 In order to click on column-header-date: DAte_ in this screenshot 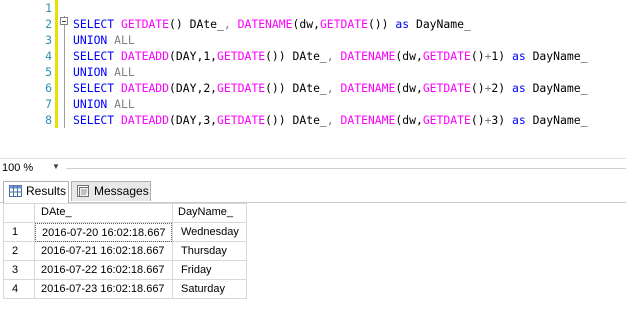, I will do `click(105, 212)`.